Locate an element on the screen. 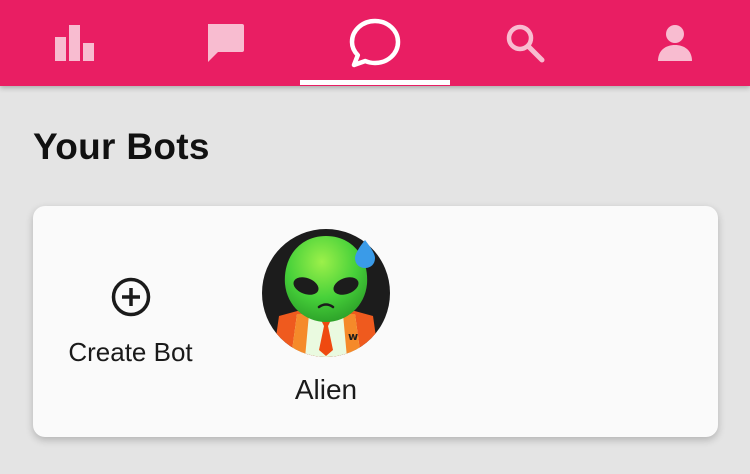 Image resolution: width=750 pixels, height=474 pixels. chat-circle-icon is located at coordinates (375, 43).